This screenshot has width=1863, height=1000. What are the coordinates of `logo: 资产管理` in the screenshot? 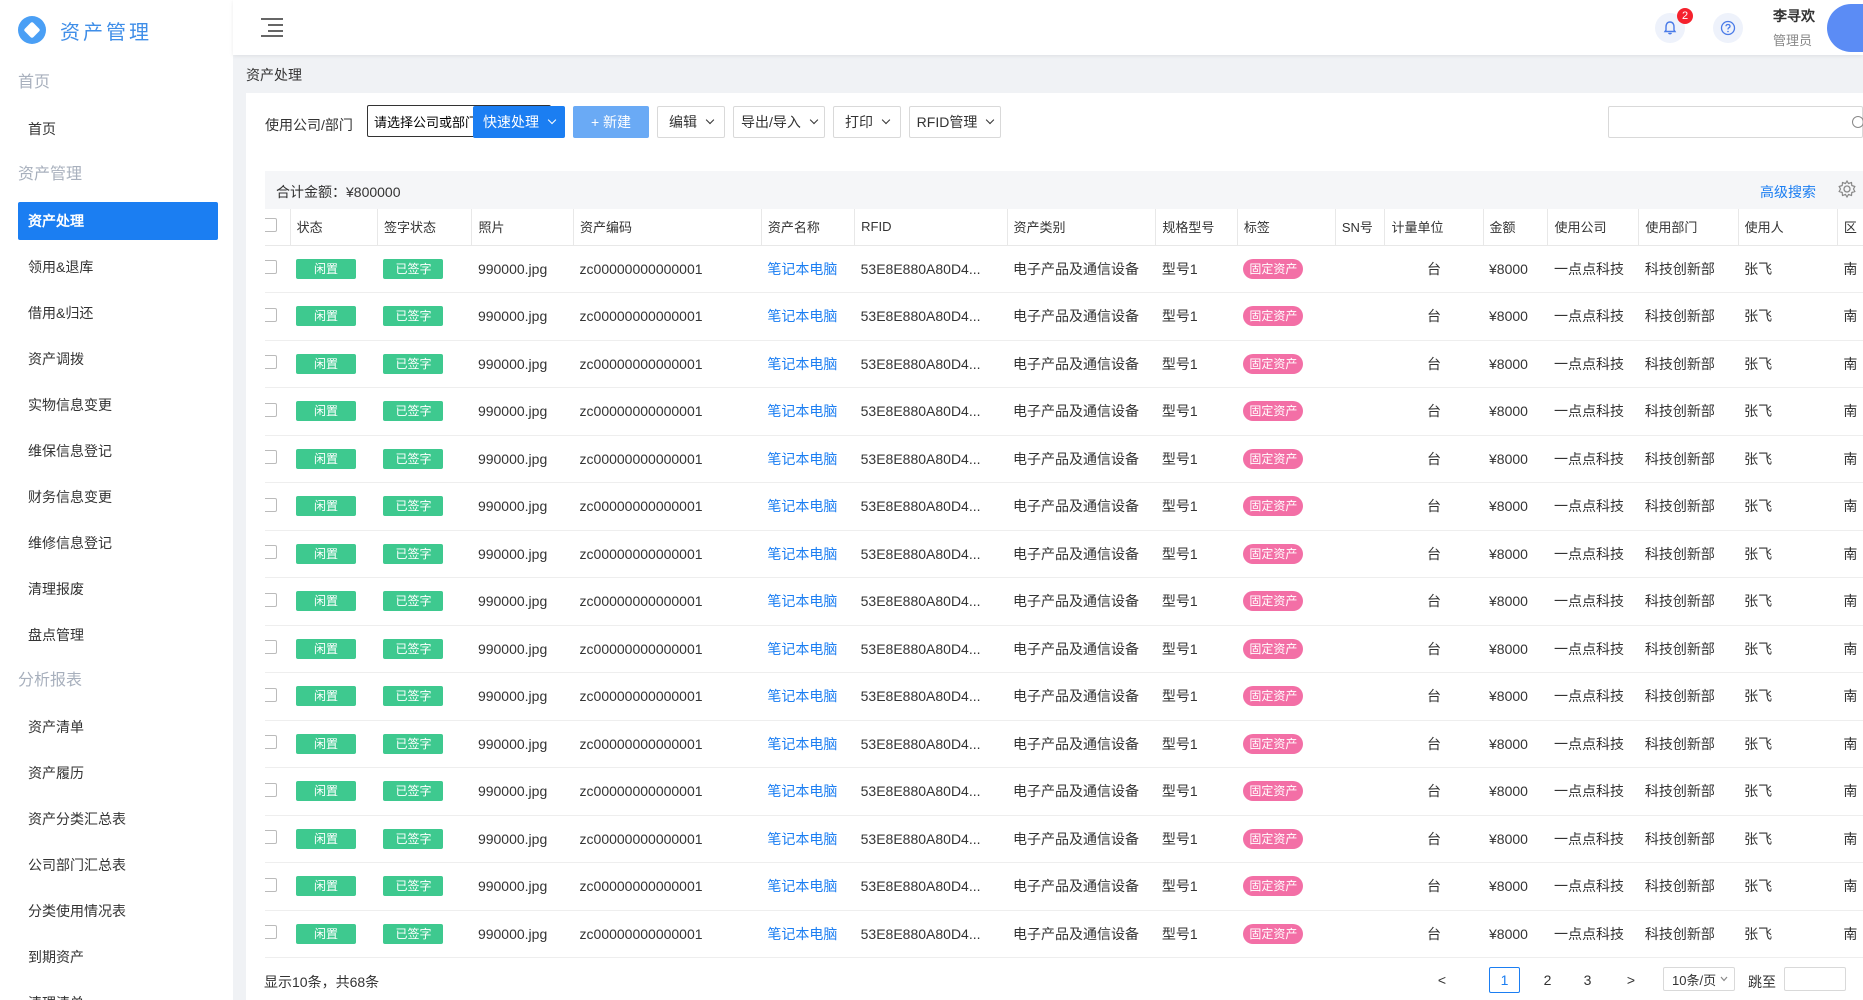 It's located at (116, 30).